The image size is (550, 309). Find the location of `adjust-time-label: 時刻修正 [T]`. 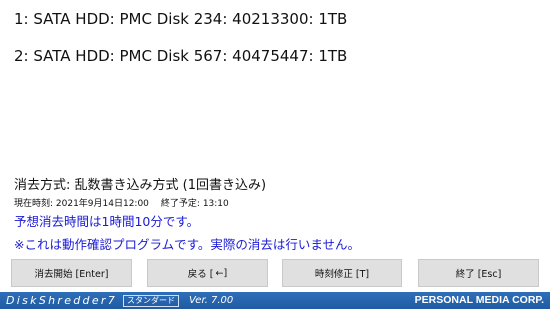

adjust-time-label: 時刻修正 [T] is located at coordinates (342, 274).